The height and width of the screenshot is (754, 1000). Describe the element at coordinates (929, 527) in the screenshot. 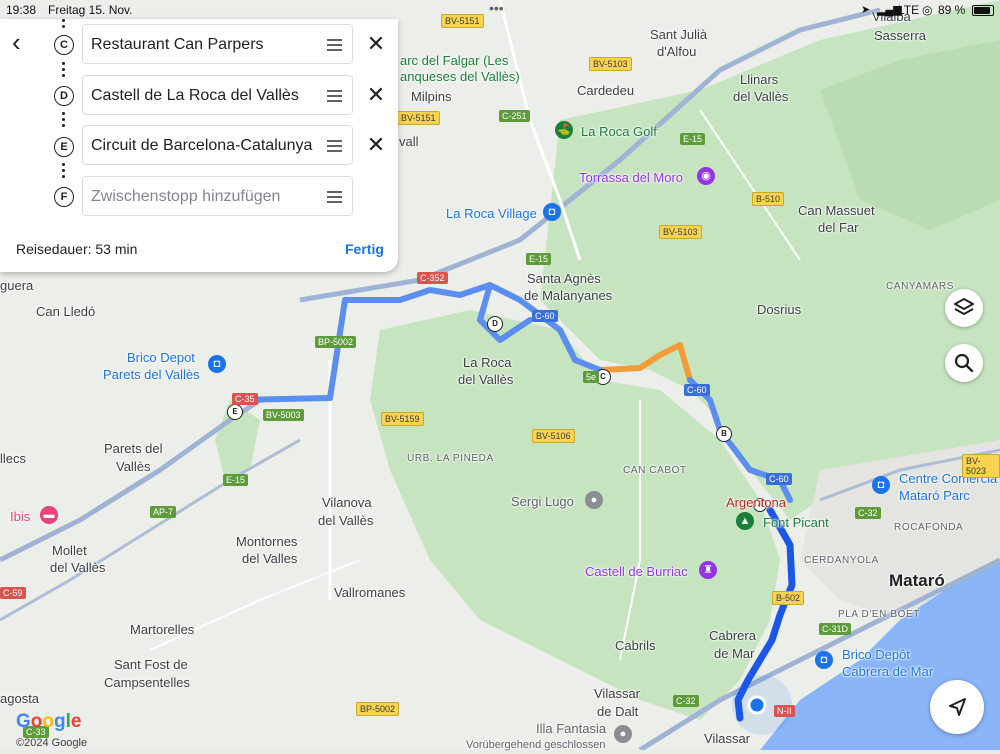

I see `area-label: ROCAFONDA` at that location.